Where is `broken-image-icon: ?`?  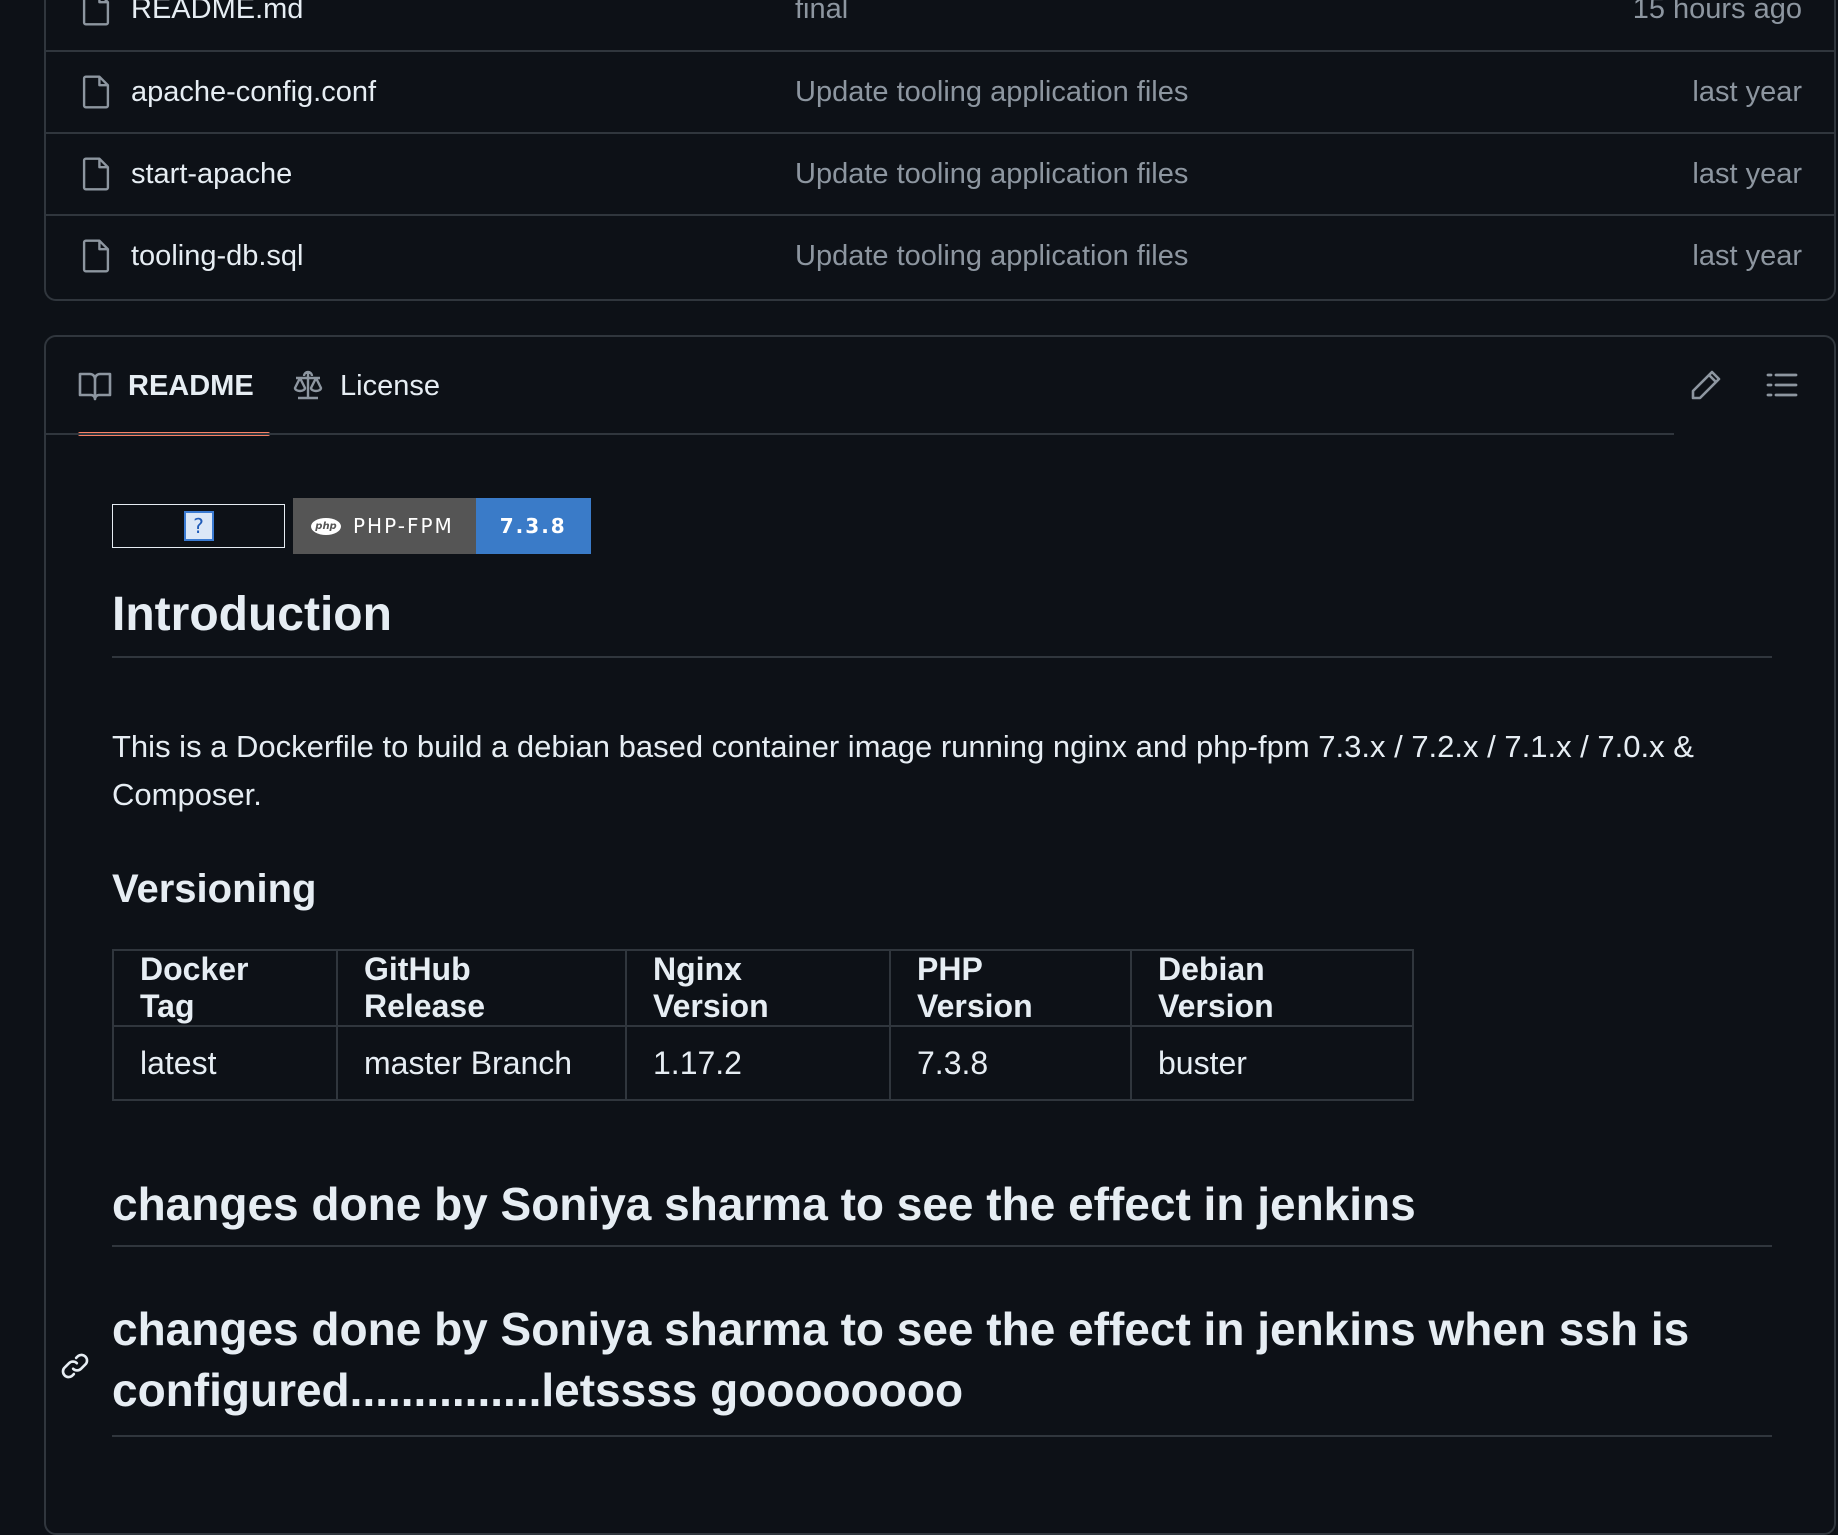
broken-image-icon: ? is located at coordinates (198, 526).